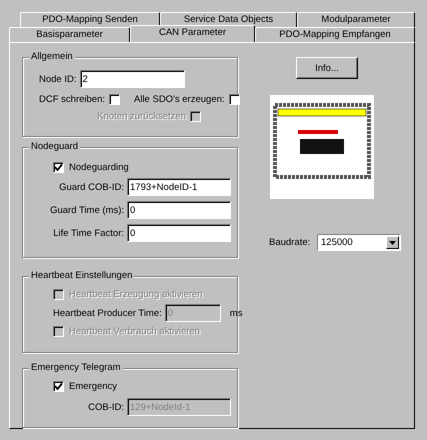 This screenshot has width=427, height=440. I want to click on checkbox-label: Emergency, so click(93, 386).